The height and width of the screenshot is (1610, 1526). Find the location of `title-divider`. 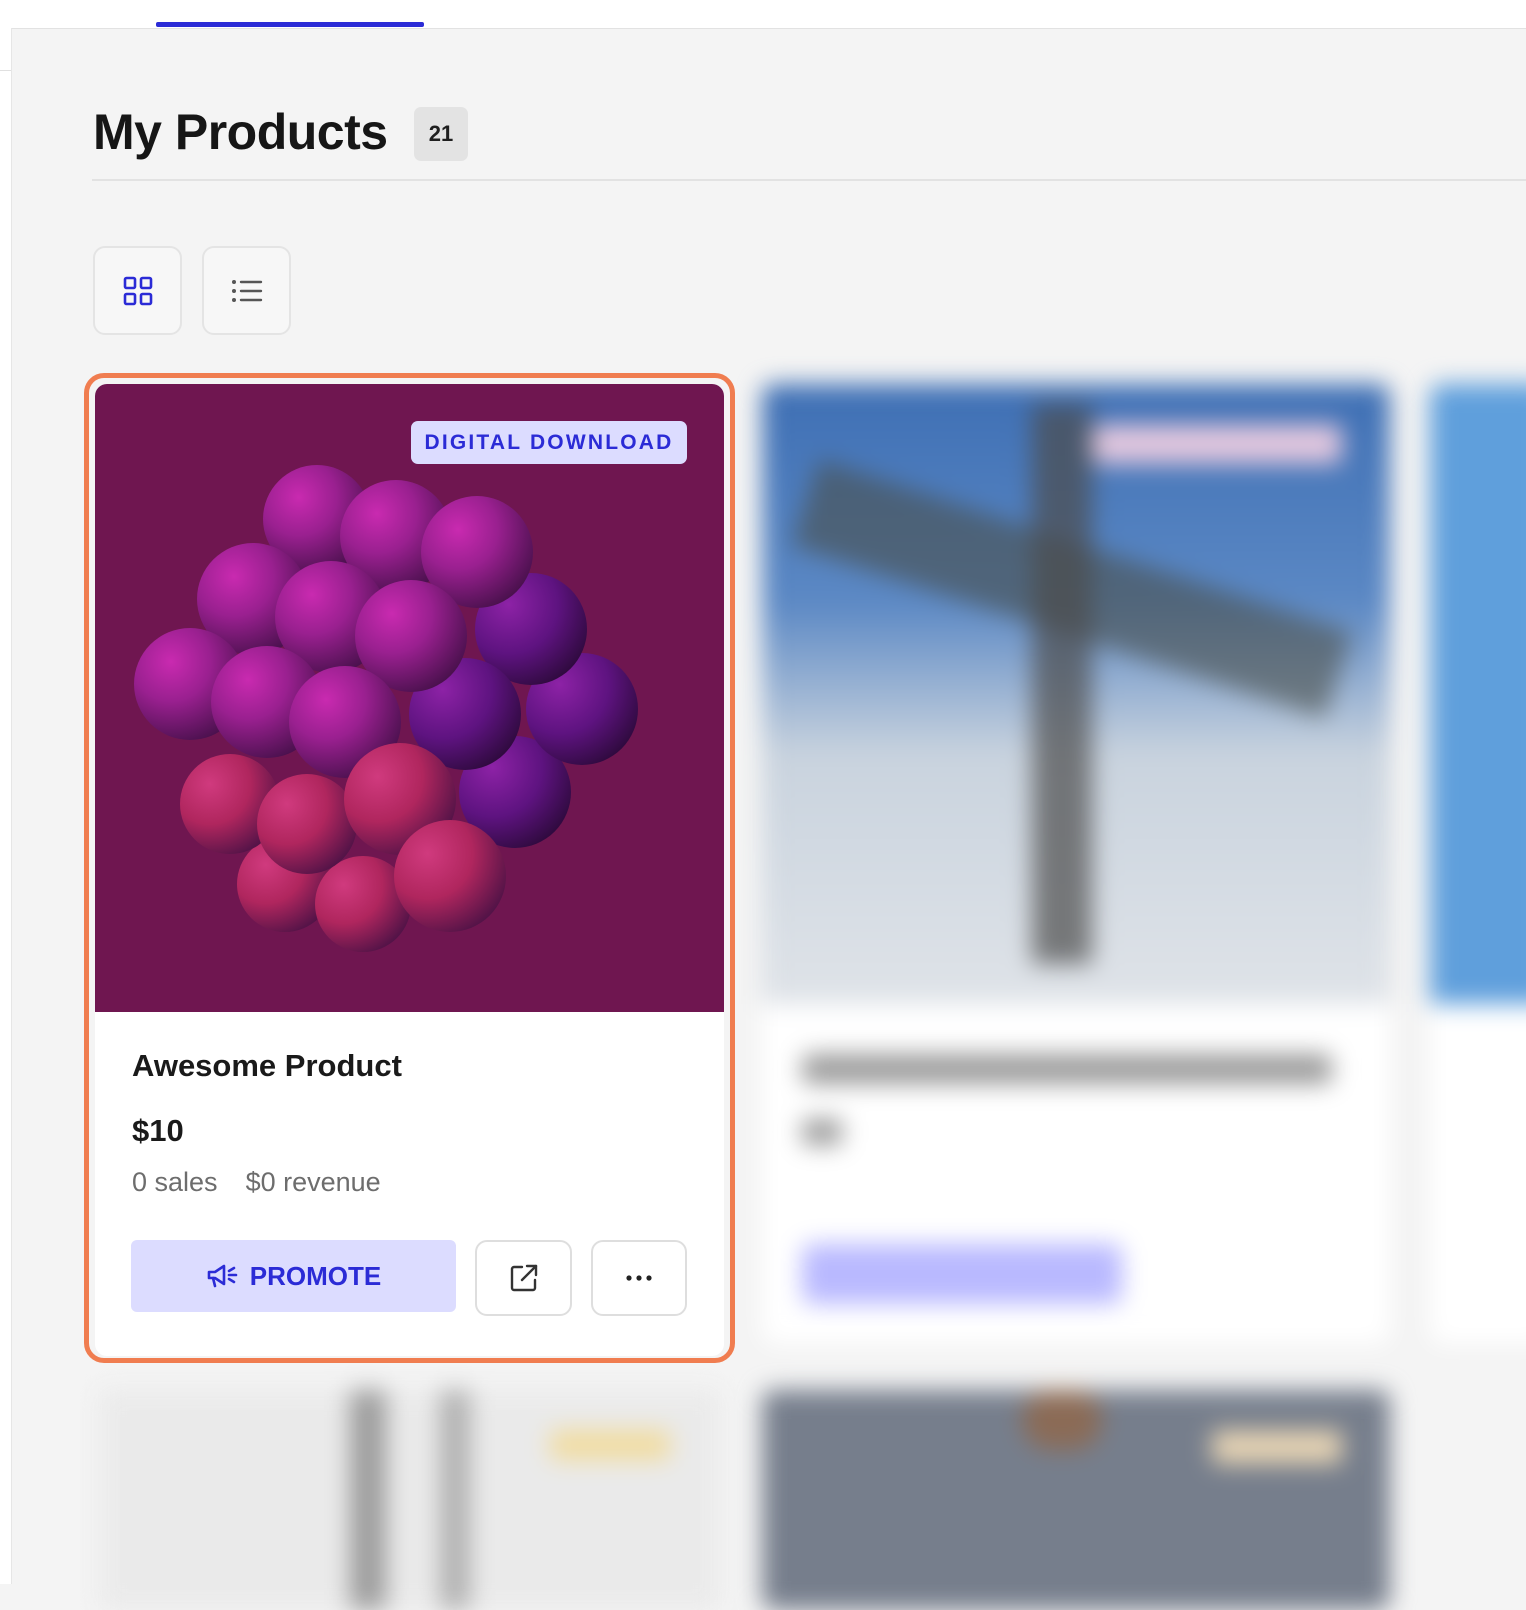

title-divider is located at coordinates (809, 180).